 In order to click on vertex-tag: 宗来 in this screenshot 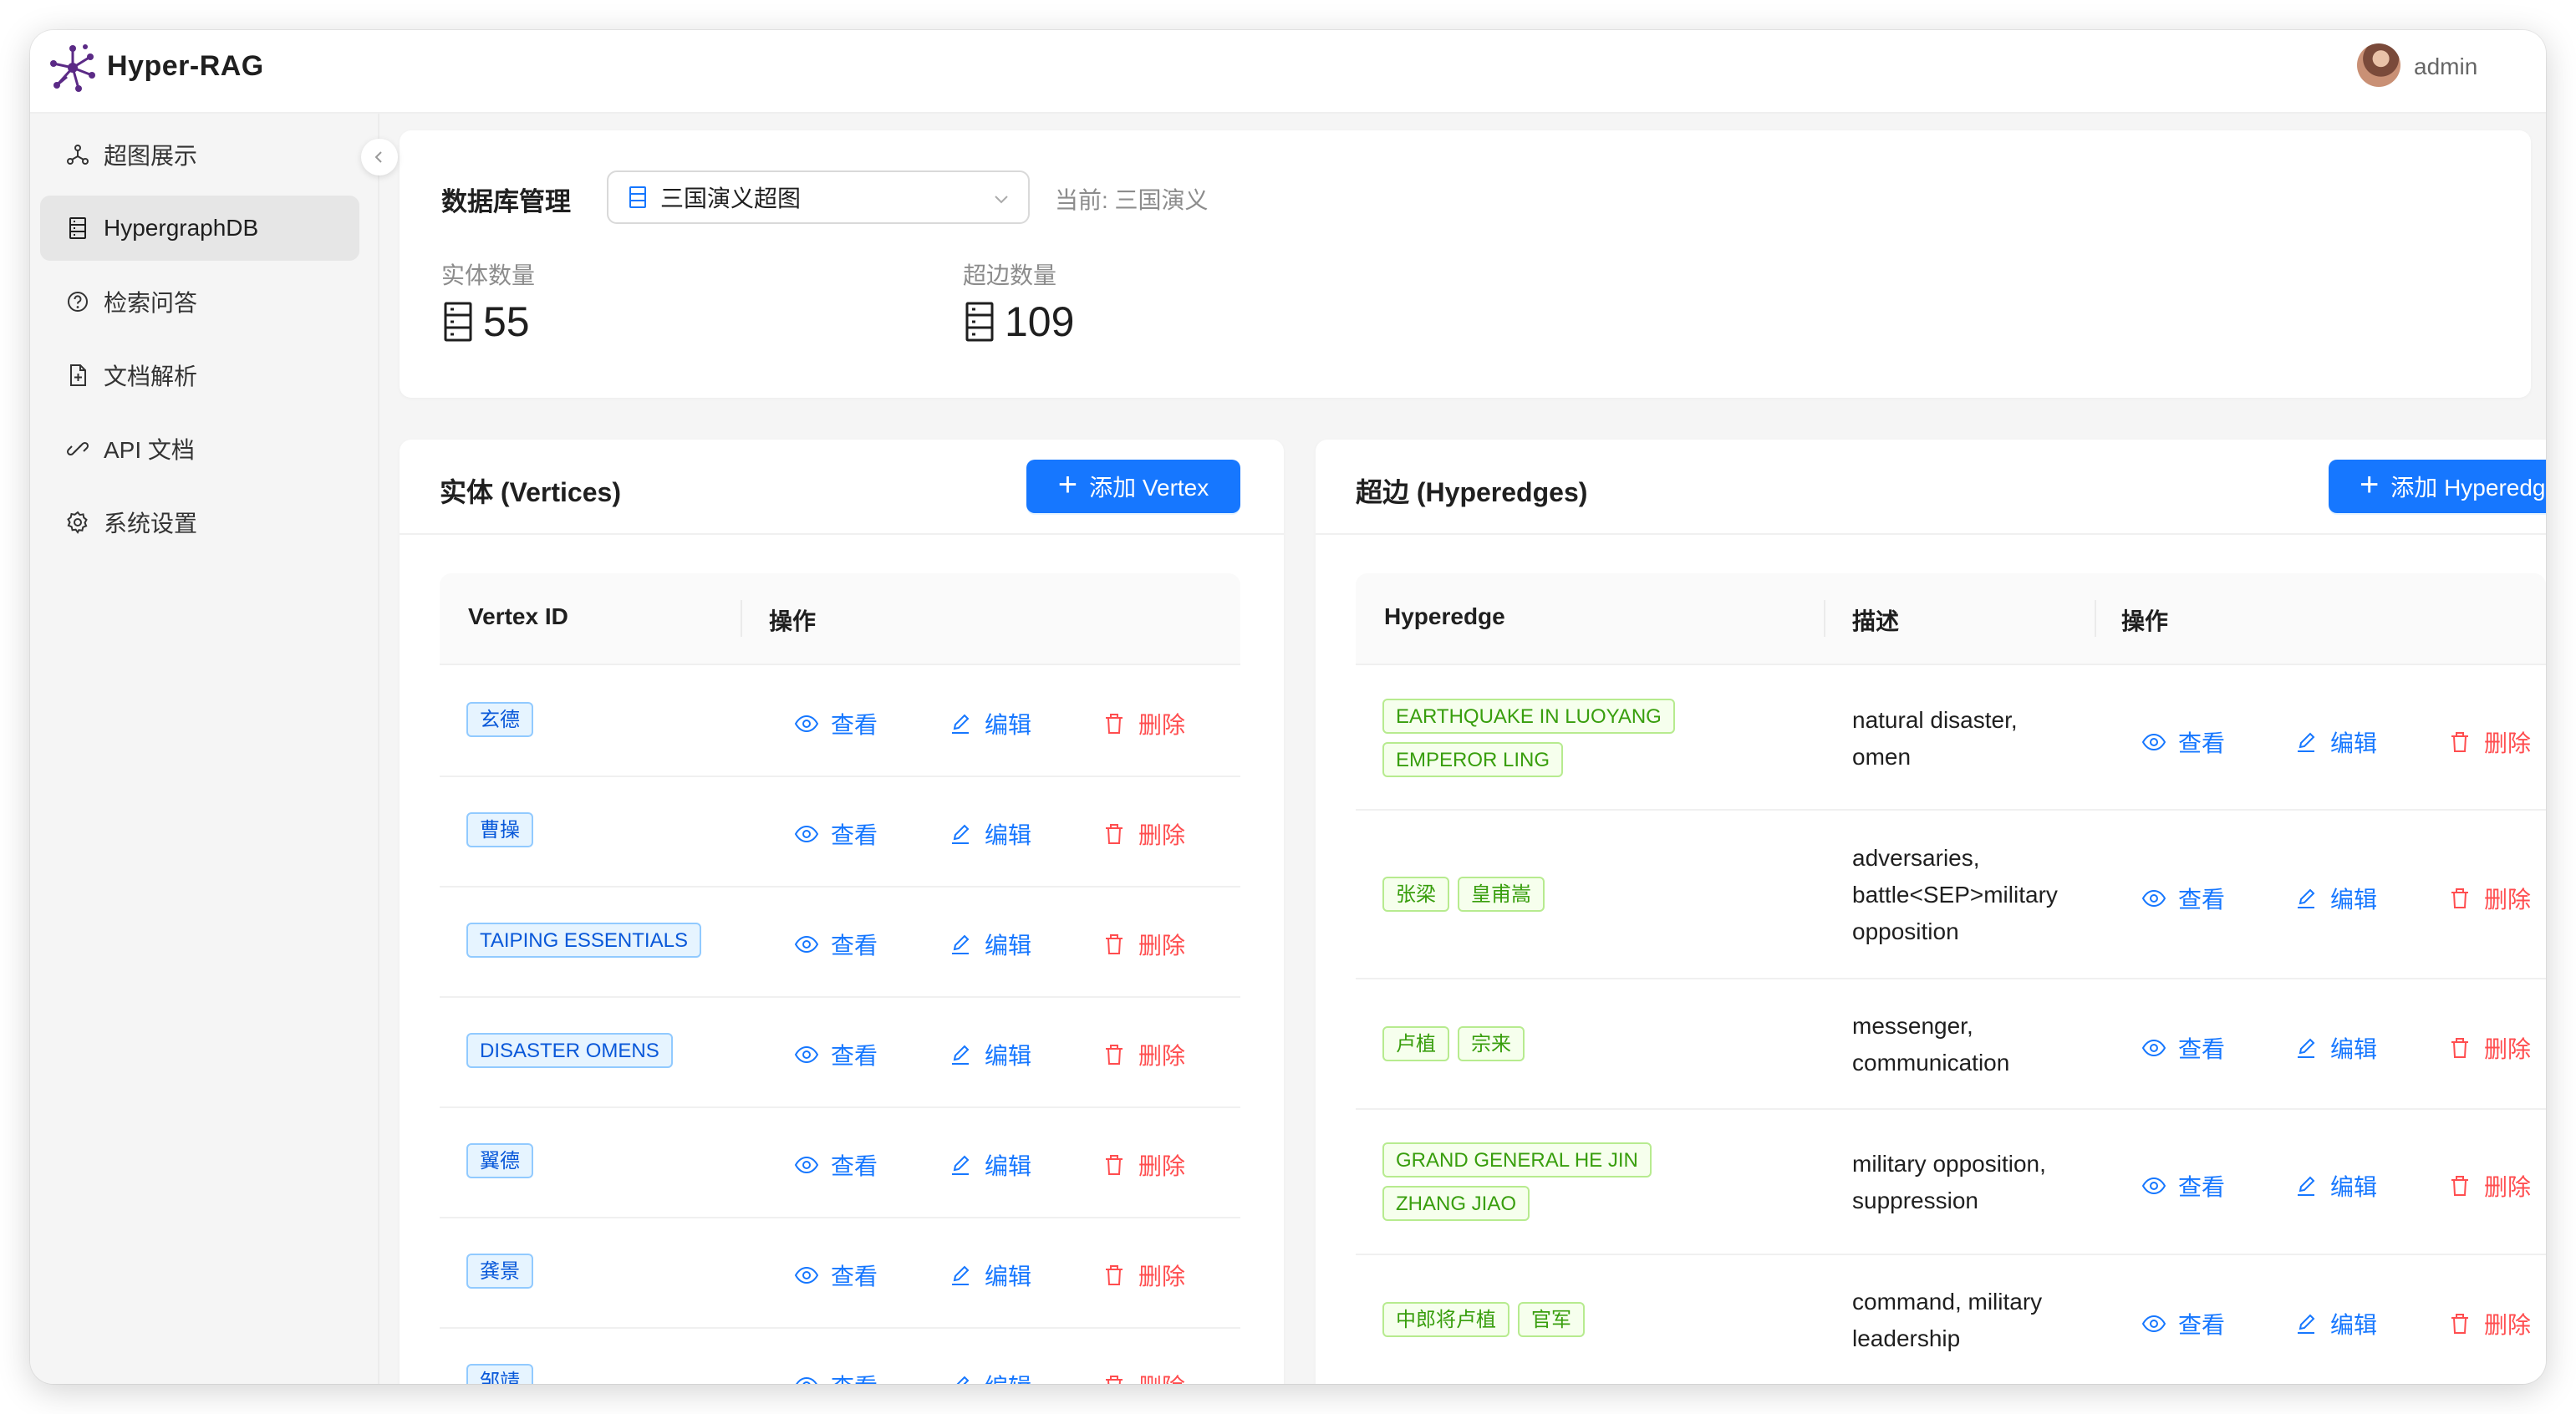, I will do `click(1491, 1043)`.